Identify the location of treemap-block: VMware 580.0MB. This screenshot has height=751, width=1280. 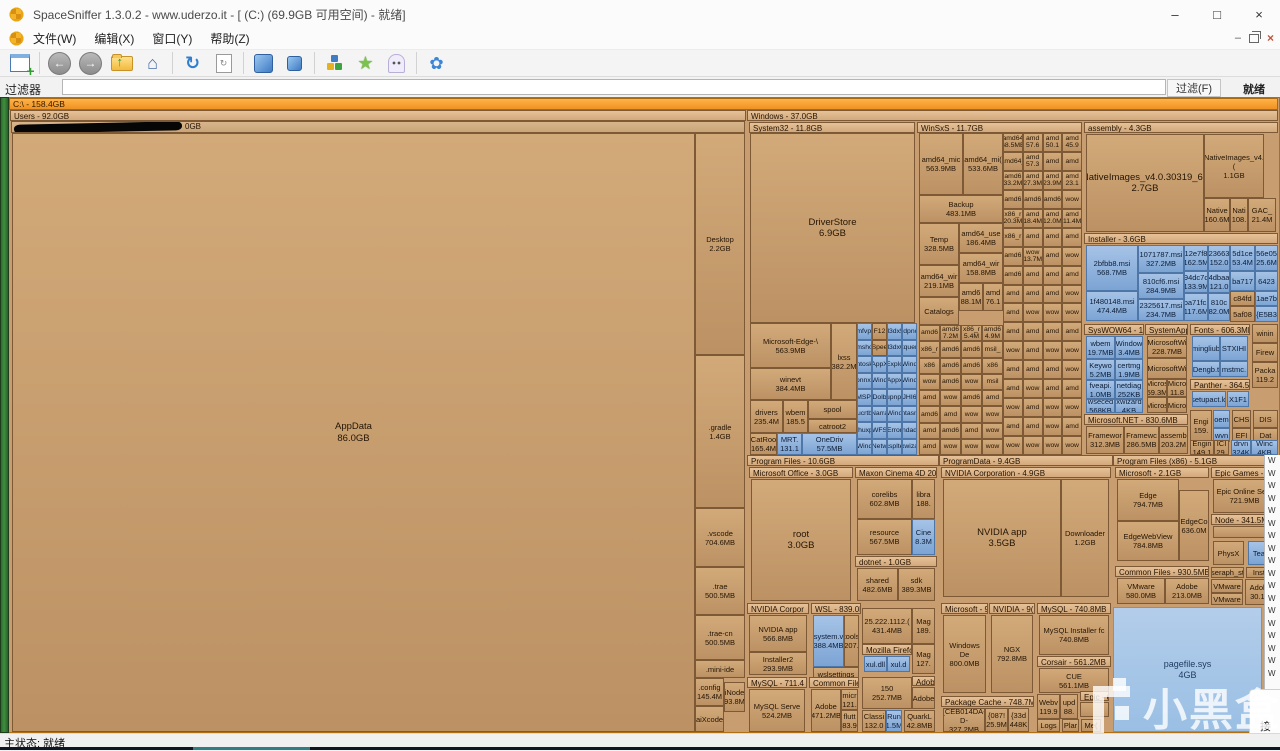
(1141, 591).